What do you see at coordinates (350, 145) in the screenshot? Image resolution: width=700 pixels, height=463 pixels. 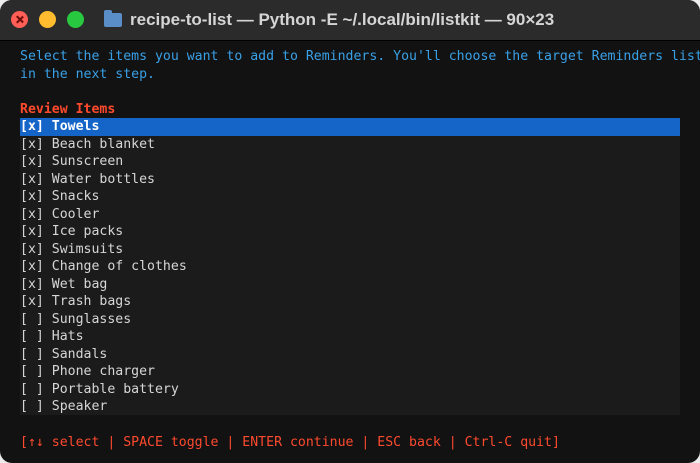 I see `list-item: [x] Beach blanket` at bounding box center [350, 145].